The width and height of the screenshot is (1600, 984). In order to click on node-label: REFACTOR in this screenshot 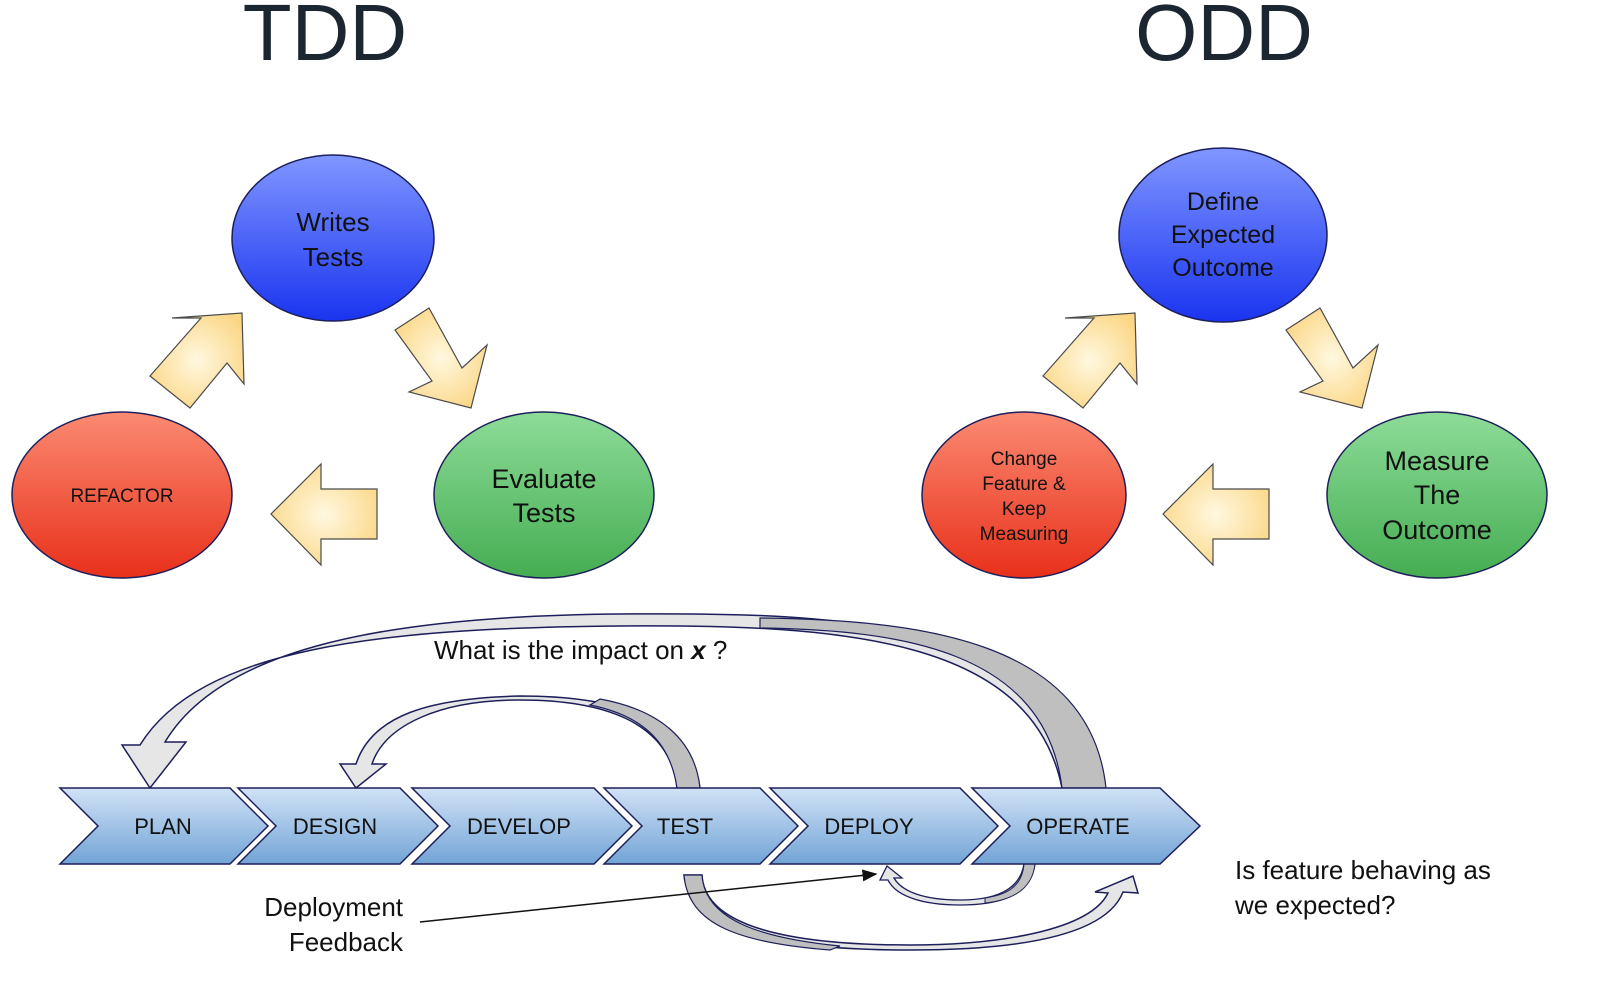, I will do `click(121, 496)`.